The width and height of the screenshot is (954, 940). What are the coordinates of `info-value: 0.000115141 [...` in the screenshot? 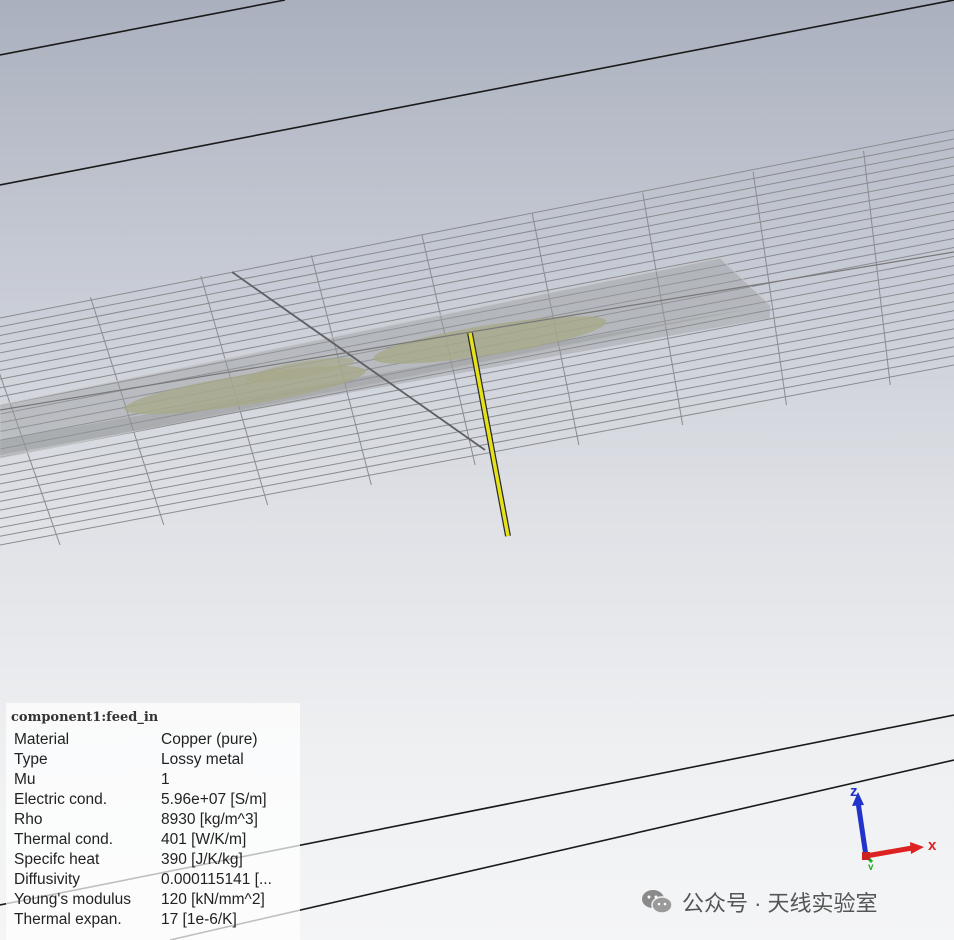 It's located at (216, 879).